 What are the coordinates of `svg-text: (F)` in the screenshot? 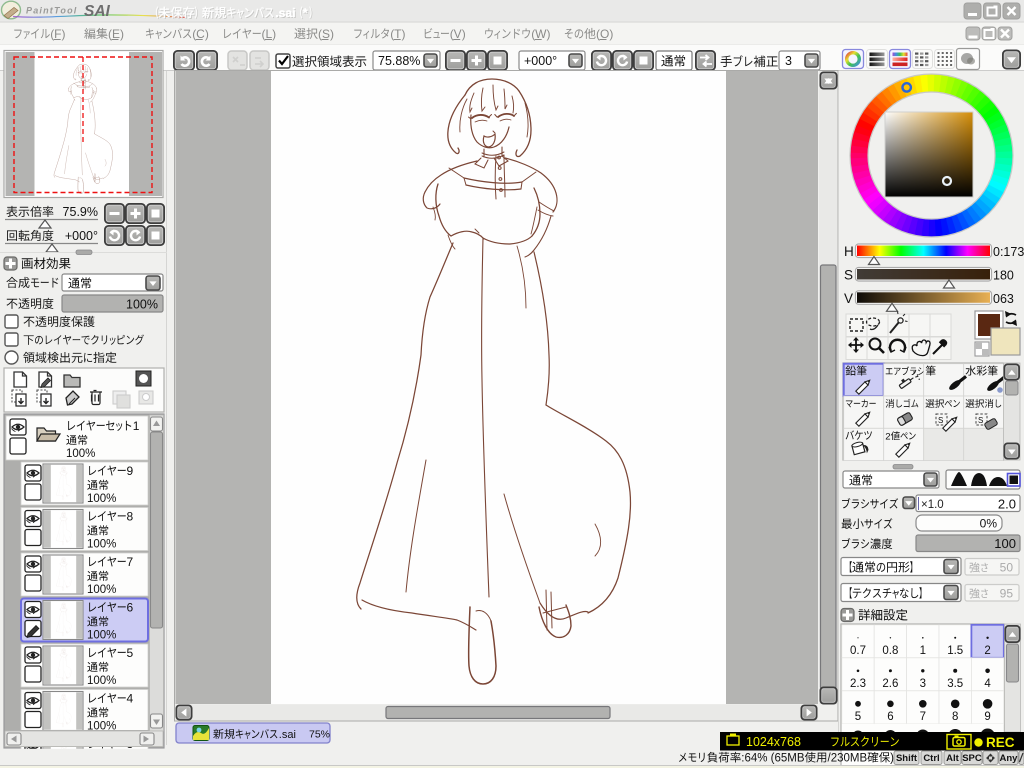 It's located at (57, 34).